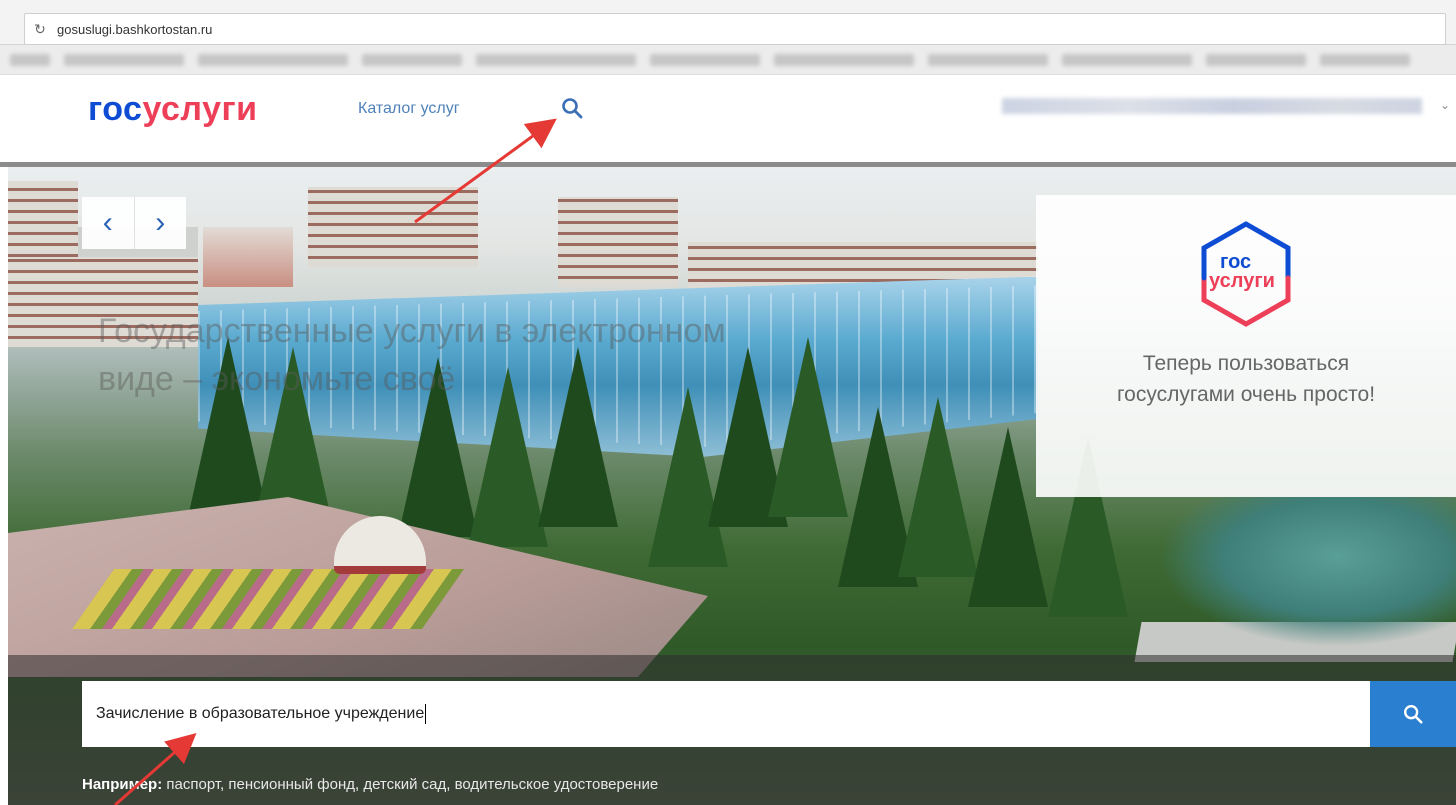 The width and height of the screenshot is (1456, 805). Describe the element at coordinates (426, 714) in the screenshot. I see `text-caret` at that location.